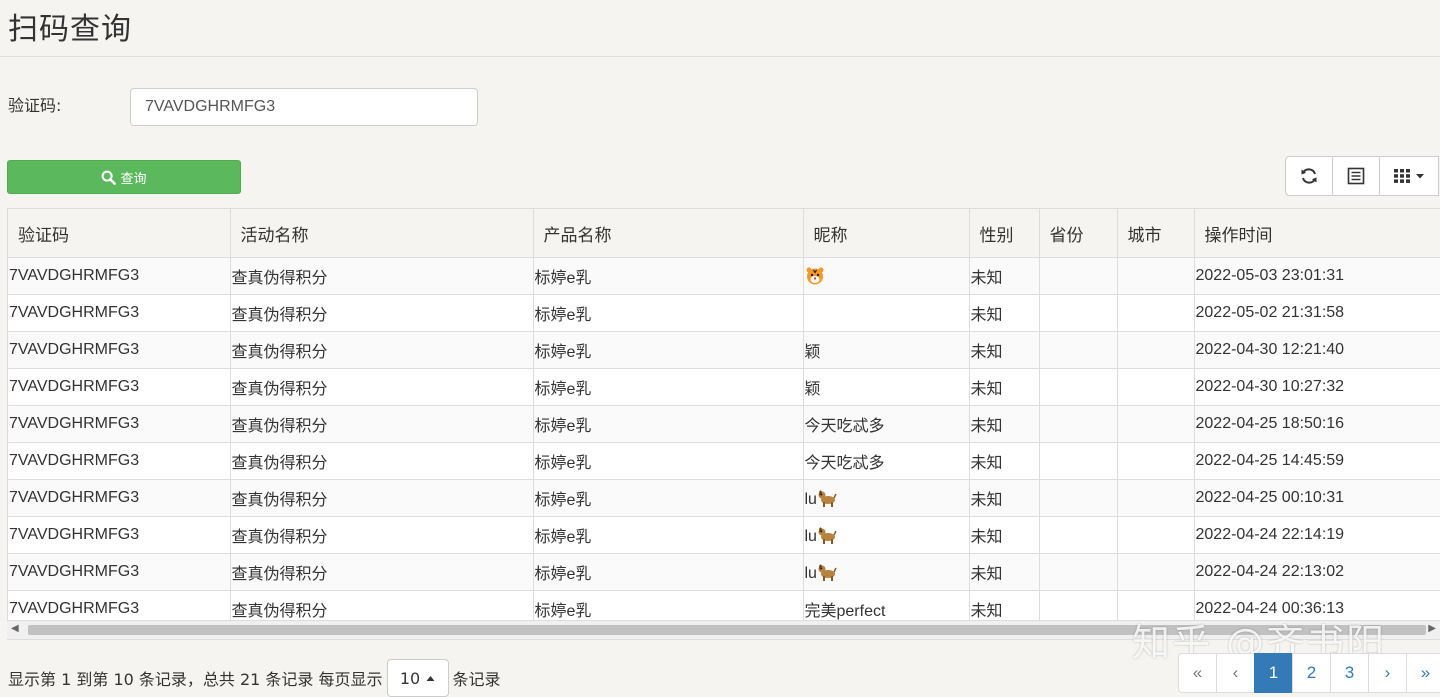  Describe the element at coordinates (1432, 628) in the screenshot. I see `scroll-right-icon: ▶` at that location.